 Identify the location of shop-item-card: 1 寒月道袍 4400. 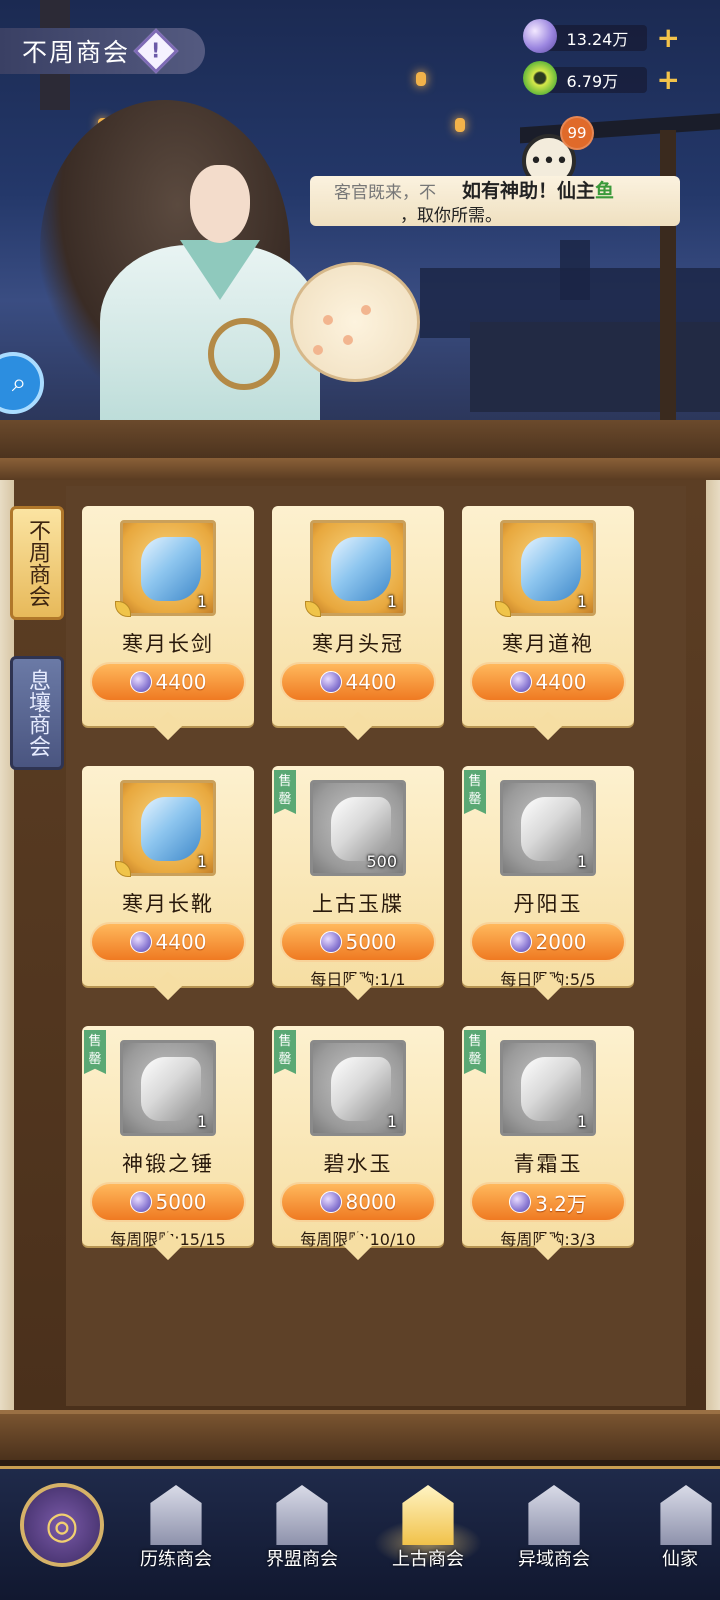
(548, 623).